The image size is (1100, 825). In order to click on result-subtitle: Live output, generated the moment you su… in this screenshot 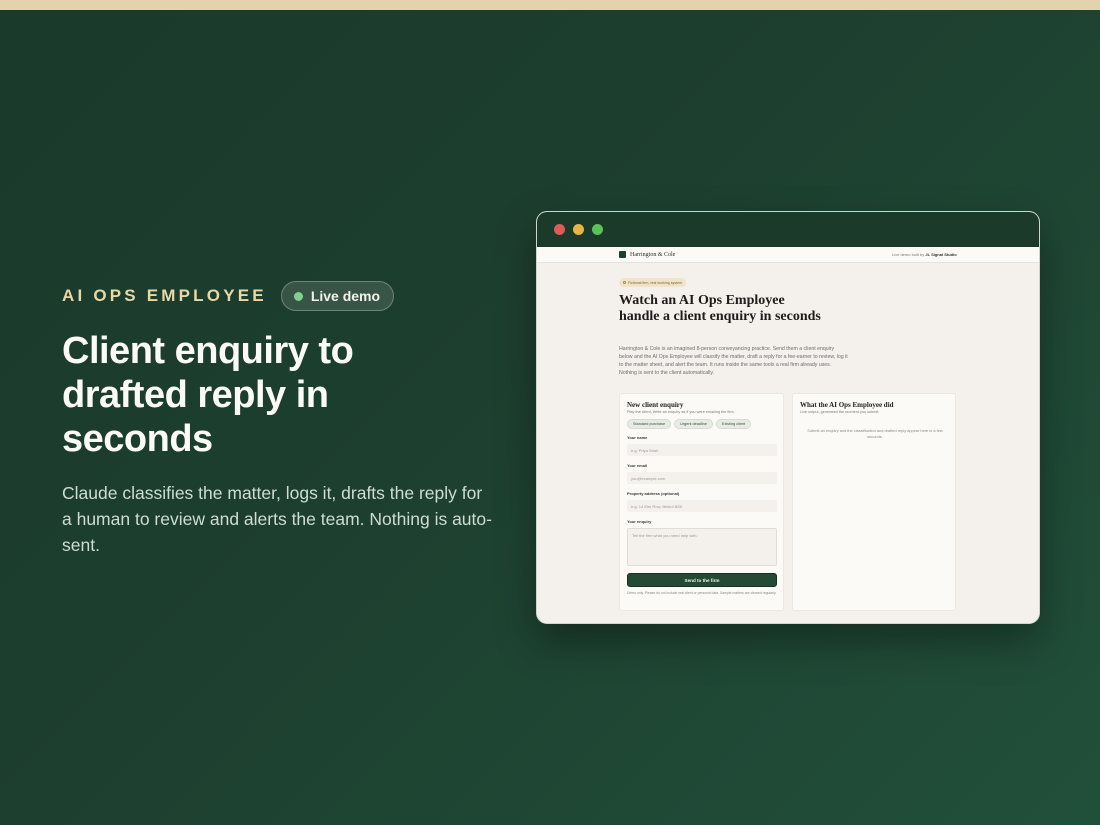, I will do `click(840, 412)`.